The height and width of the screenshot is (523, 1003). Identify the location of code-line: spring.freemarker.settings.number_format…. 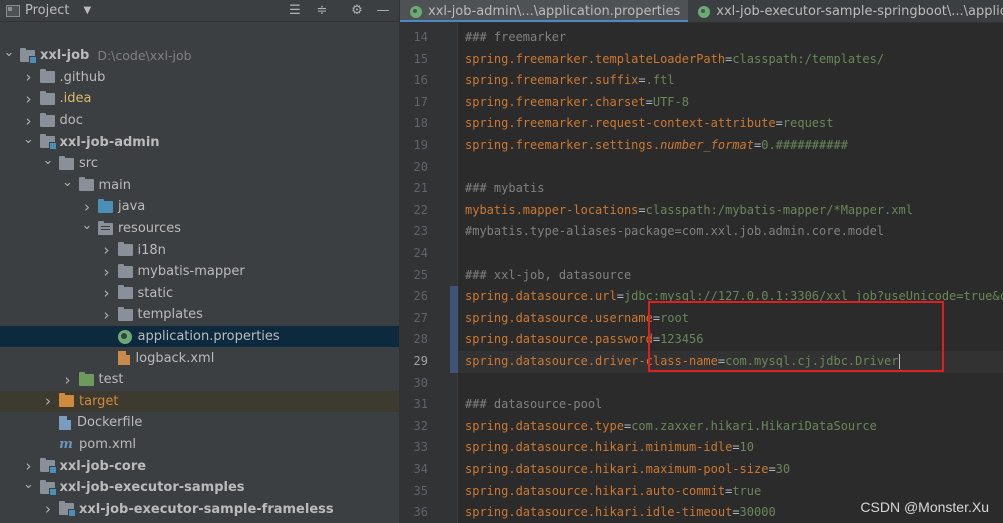
(730, 146).